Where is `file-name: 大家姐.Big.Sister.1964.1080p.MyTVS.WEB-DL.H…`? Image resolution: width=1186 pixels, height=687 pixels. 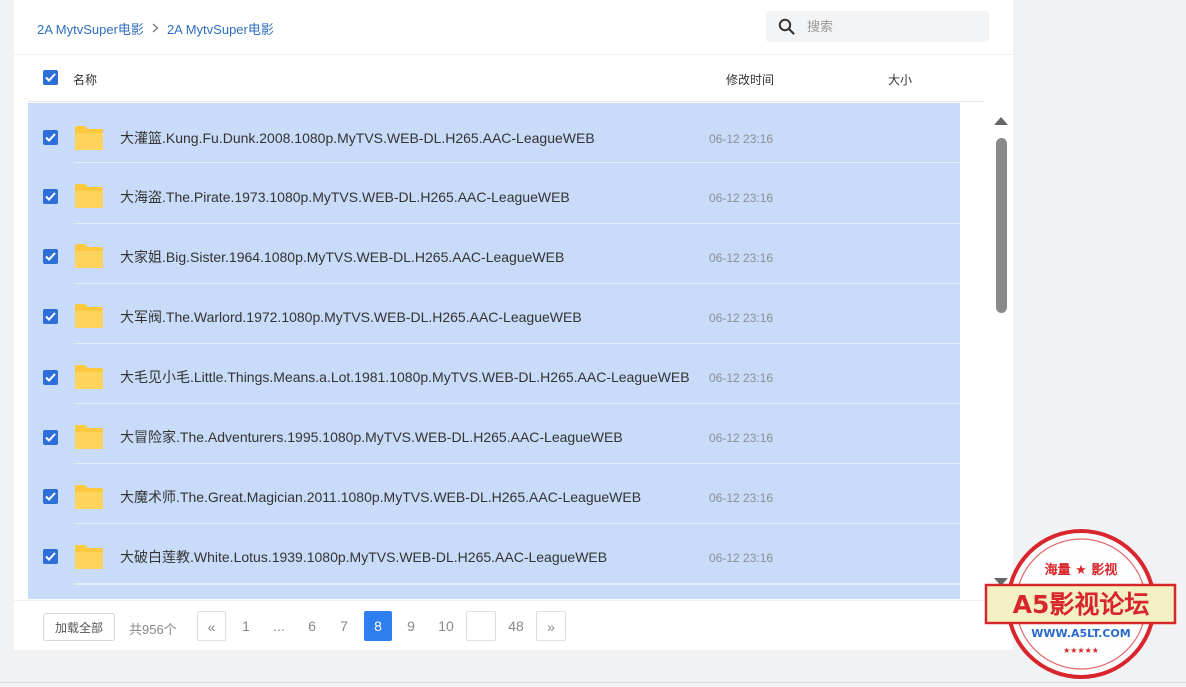
file-name: 大家姐.Big.Sister.1964.1080p.MyTVS.WEB-DL.H… is located at coordinates (405, 257).